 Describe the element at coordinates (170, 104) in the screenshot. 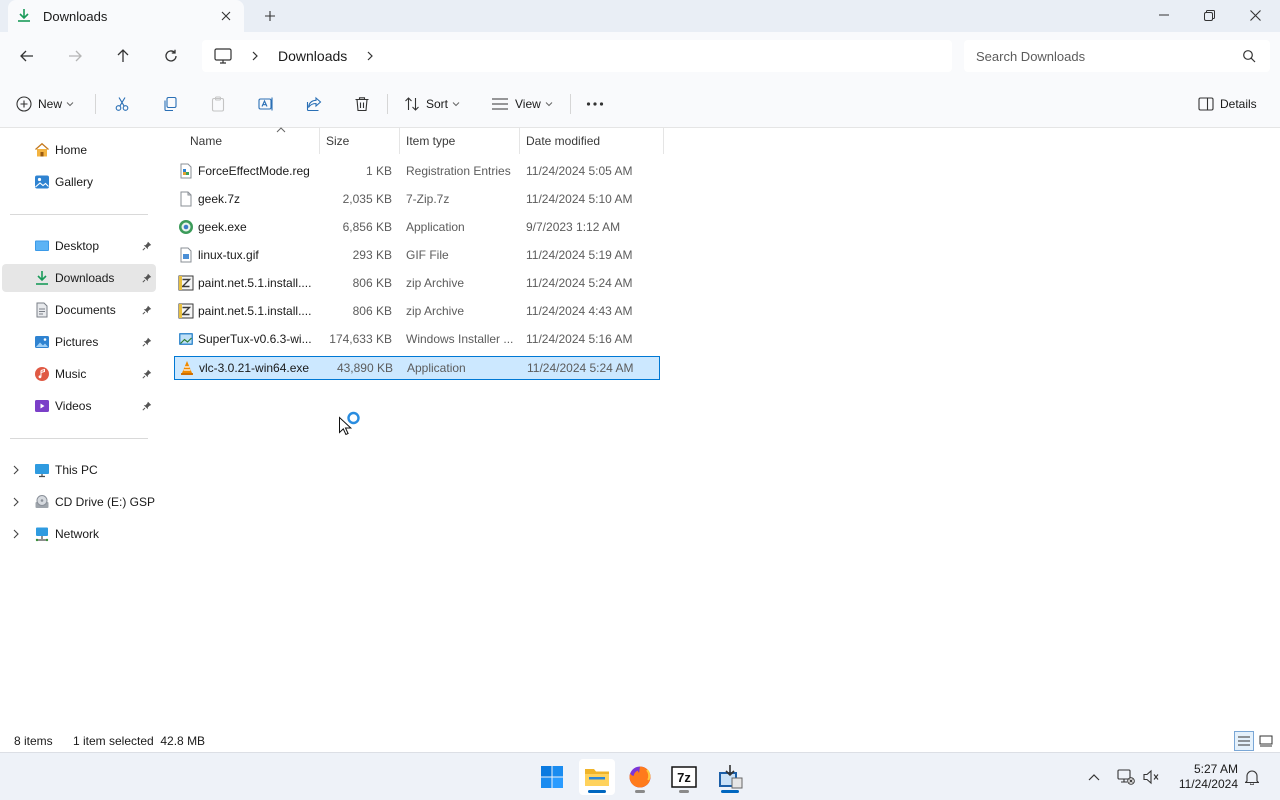

I see `copy-button` at that location.